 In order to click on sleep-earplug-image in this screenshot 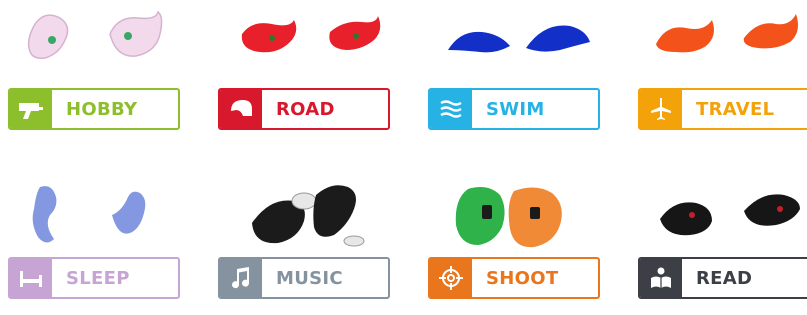, I will do `click(89, 214)`.